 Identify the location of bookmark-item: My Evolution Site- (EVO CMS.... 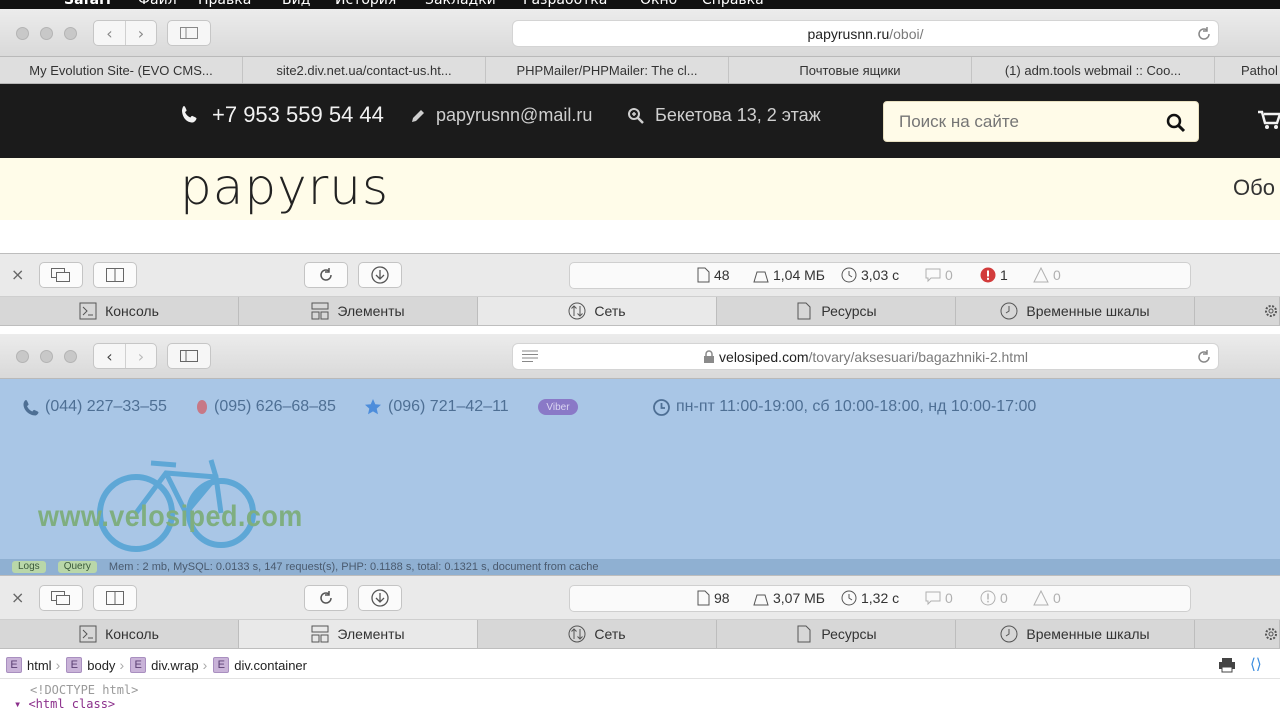
(121, 70).